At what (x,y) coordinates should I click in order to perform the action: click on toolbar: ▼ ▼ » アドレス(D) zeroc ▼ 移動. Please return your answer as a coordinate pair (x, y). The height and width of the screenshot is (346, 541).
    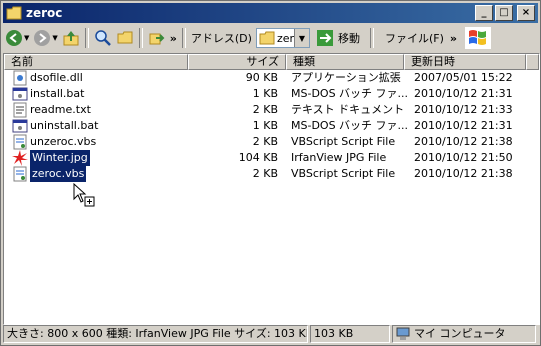
    Looking at the image, I should click on (270, 38).